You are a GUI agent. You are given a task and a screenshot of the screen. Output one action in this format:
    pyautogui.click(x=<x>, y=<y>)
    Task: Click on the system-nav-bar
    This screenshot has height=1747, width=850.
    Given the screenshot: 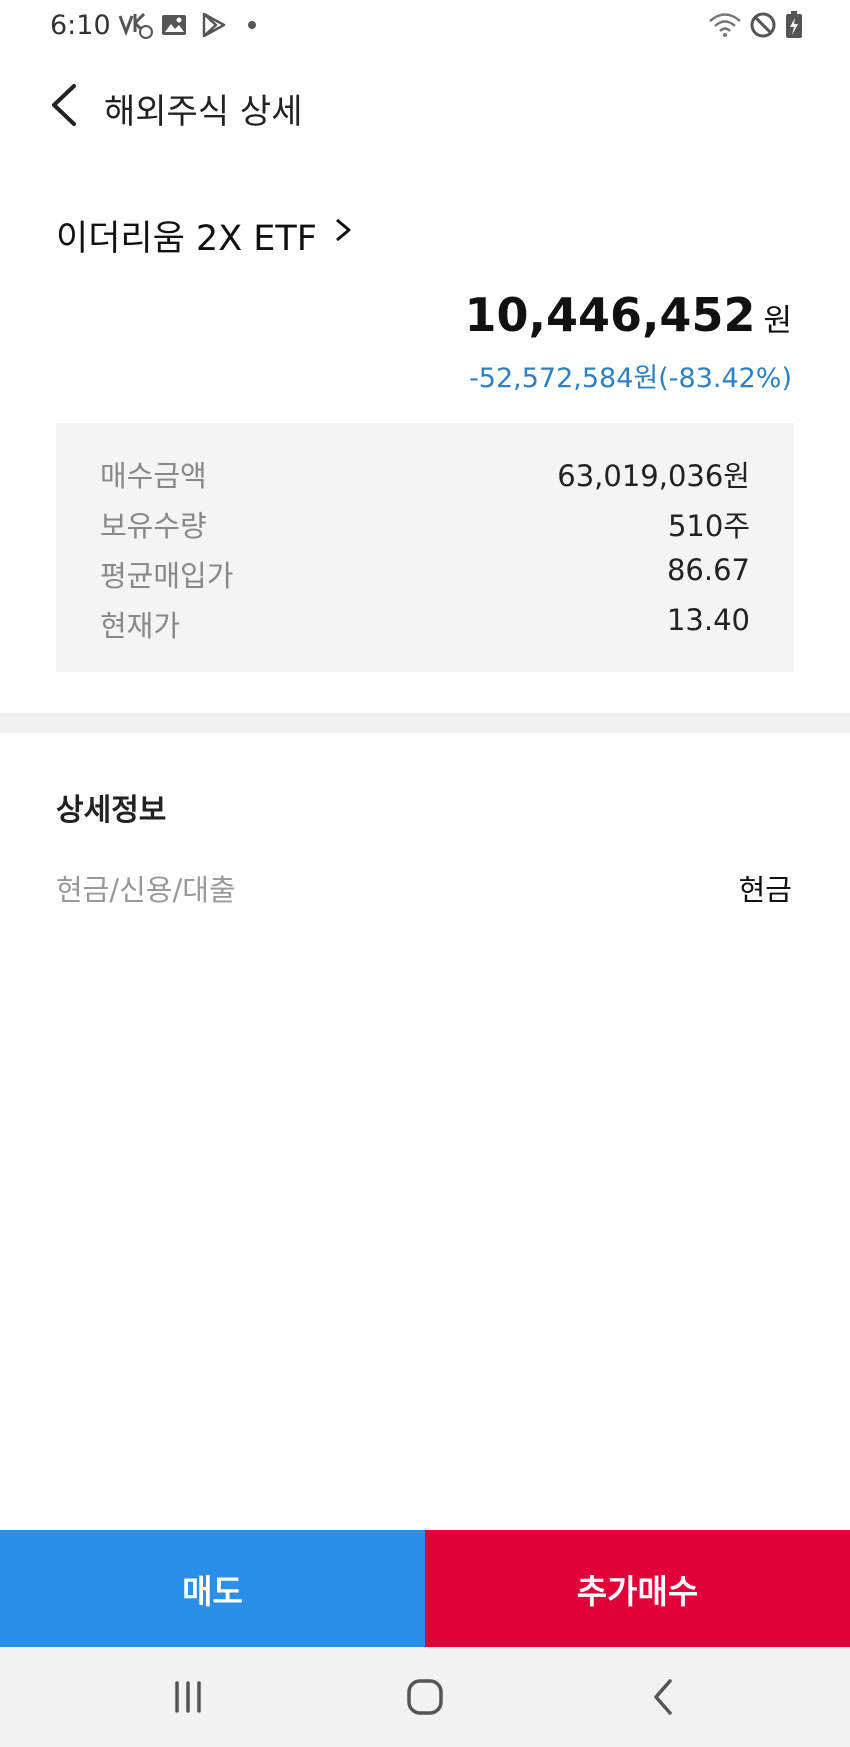 What is the action you would take?
    pyautogui.click(x=425, y=1697)
    